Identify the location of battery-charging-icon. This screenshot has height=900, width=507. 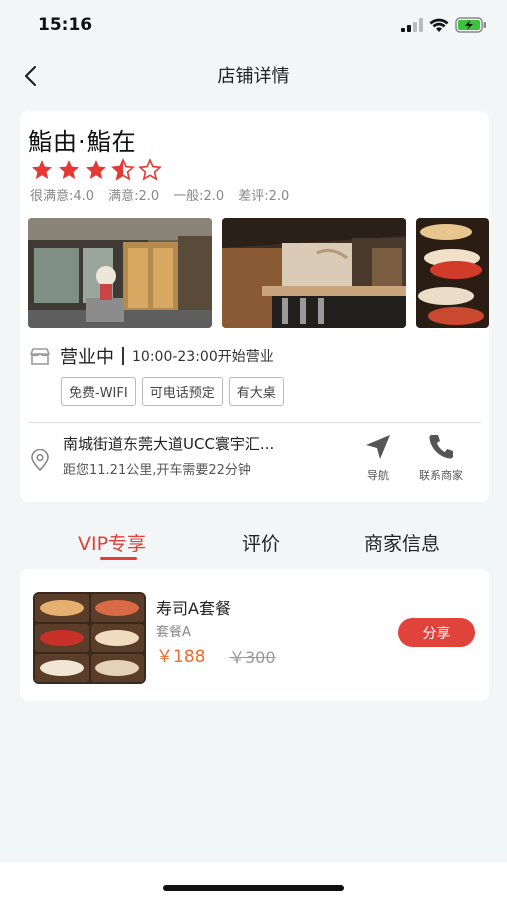
(470, 25).